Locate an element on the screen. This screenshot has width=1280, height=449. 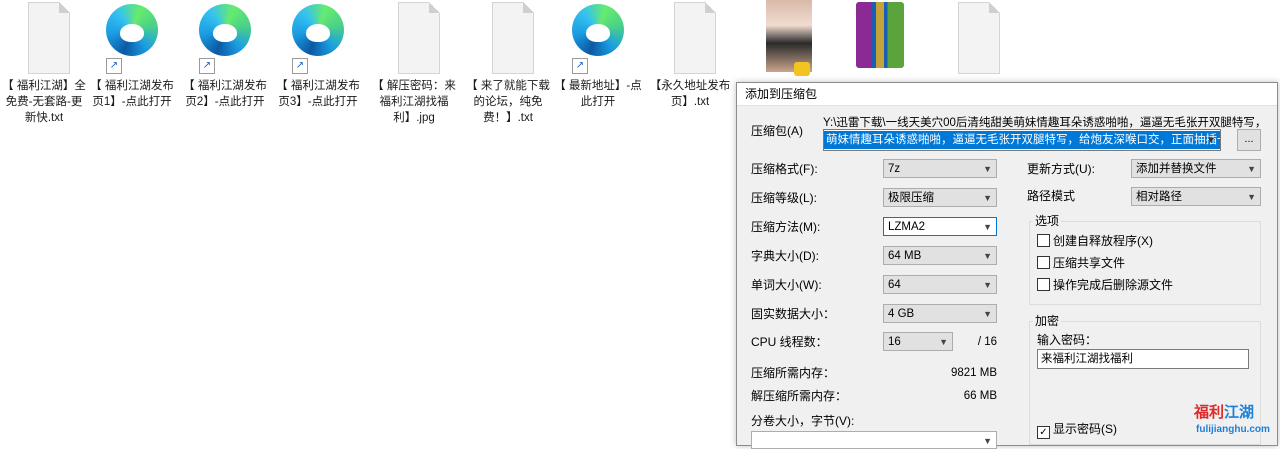
file-item-archive is located at coordinates (880, 38).